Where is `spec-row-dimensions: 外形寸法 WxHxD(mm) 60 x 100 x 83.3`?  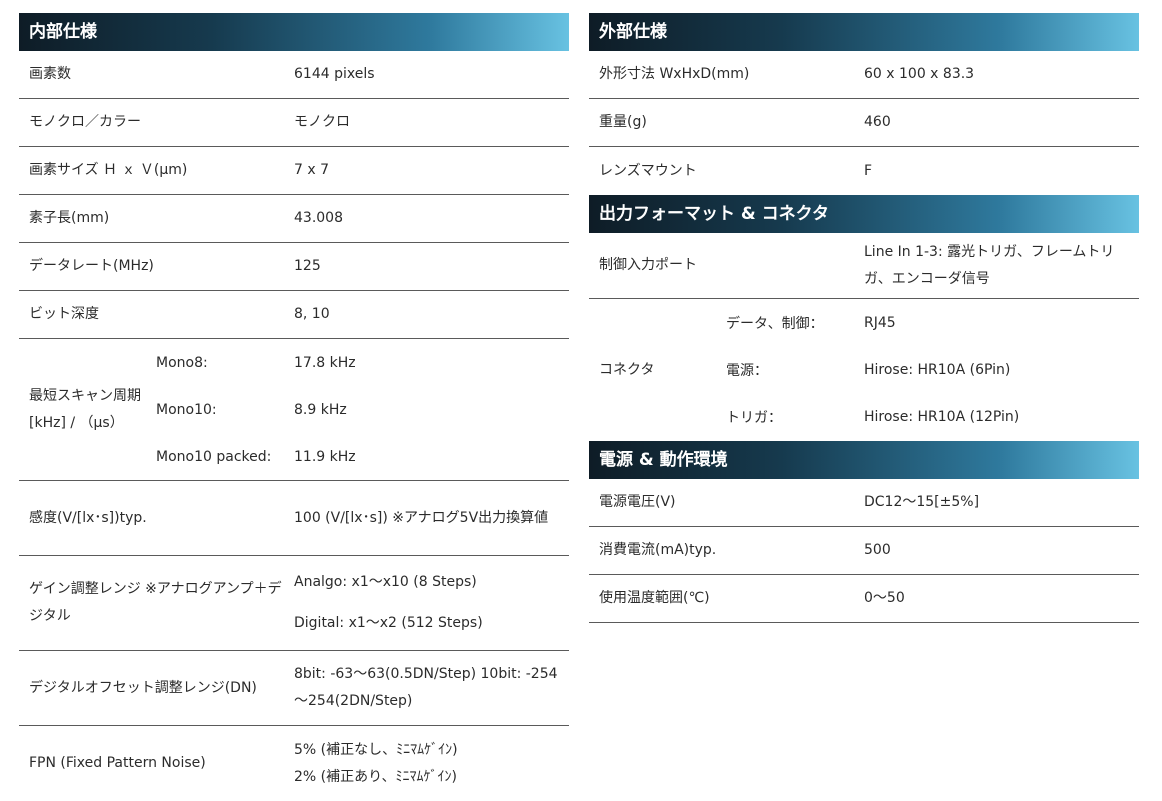
spec-row-dimensions: 外形寸法 WxHxD(mm) 60 x 100 x 83.3 is located at coordinates (864, 75).